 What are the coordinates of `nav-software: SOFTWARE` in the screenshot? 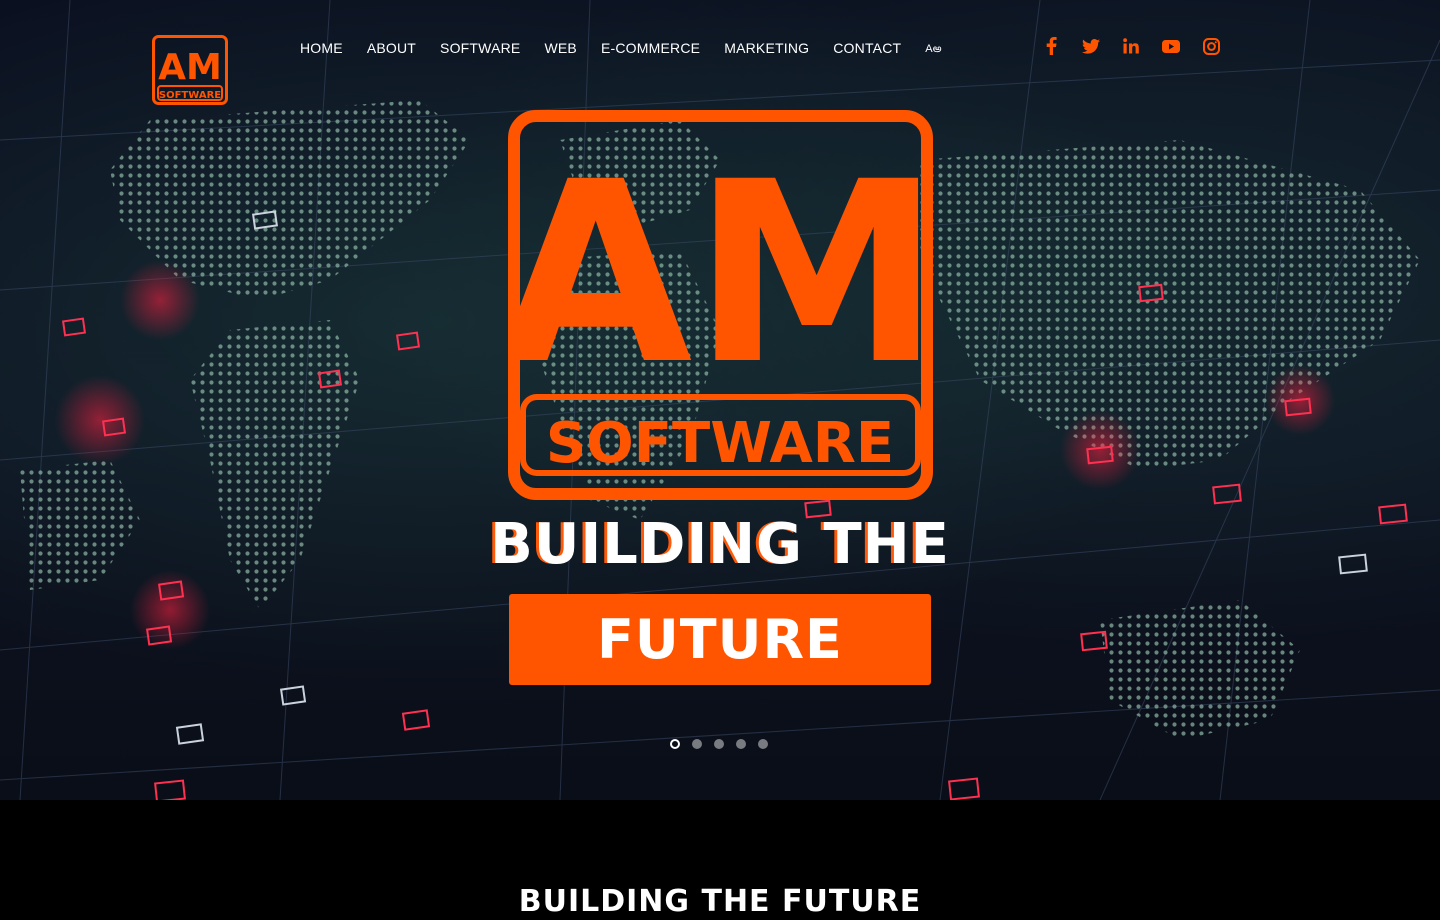 It's located at (480, 48).